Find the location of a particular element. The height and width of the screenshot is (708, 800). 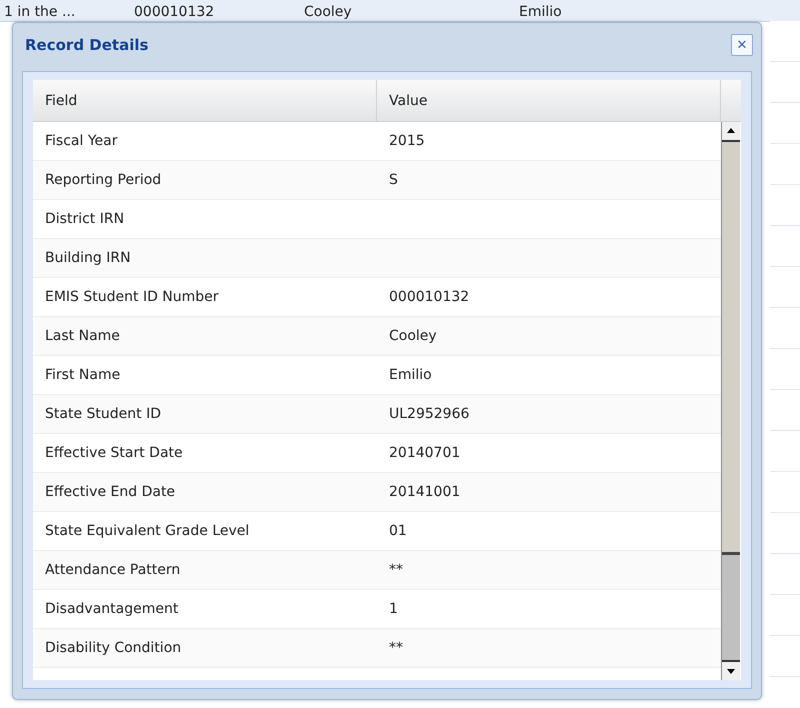

column-header: Value is located at coordinates (549, 100).